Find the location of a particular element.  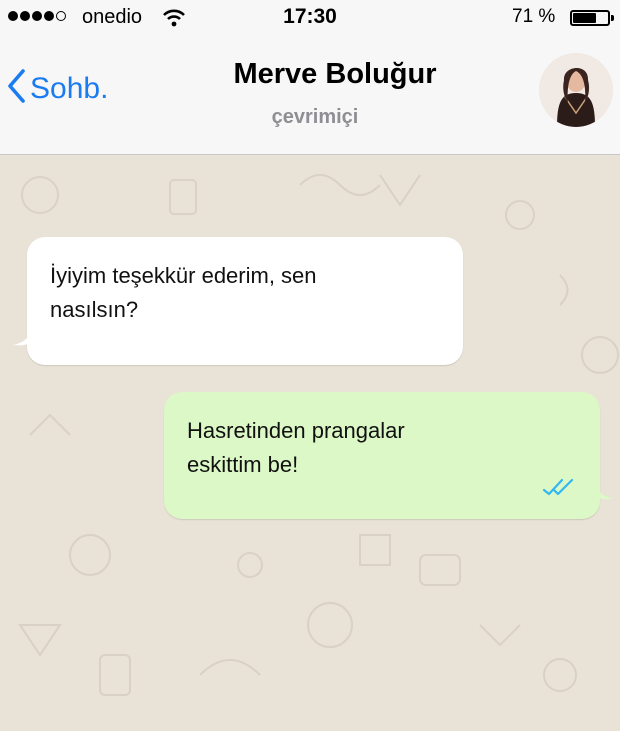

message-line: İyiyim teşekkür ederim, sen is located at coordinates (183, 275).